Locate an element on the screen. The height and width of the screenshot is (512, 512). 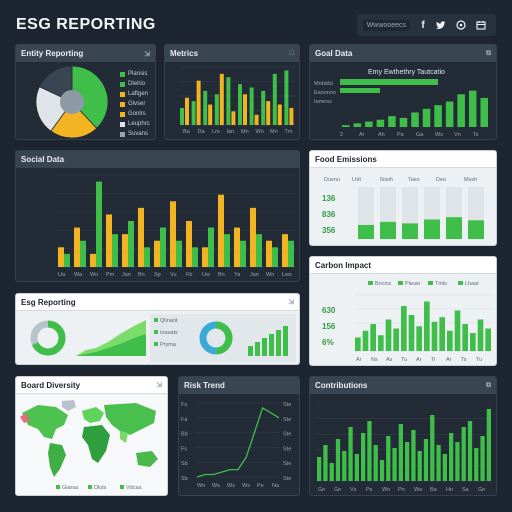
tick-label: Trn is located at coordinates (289, 132).